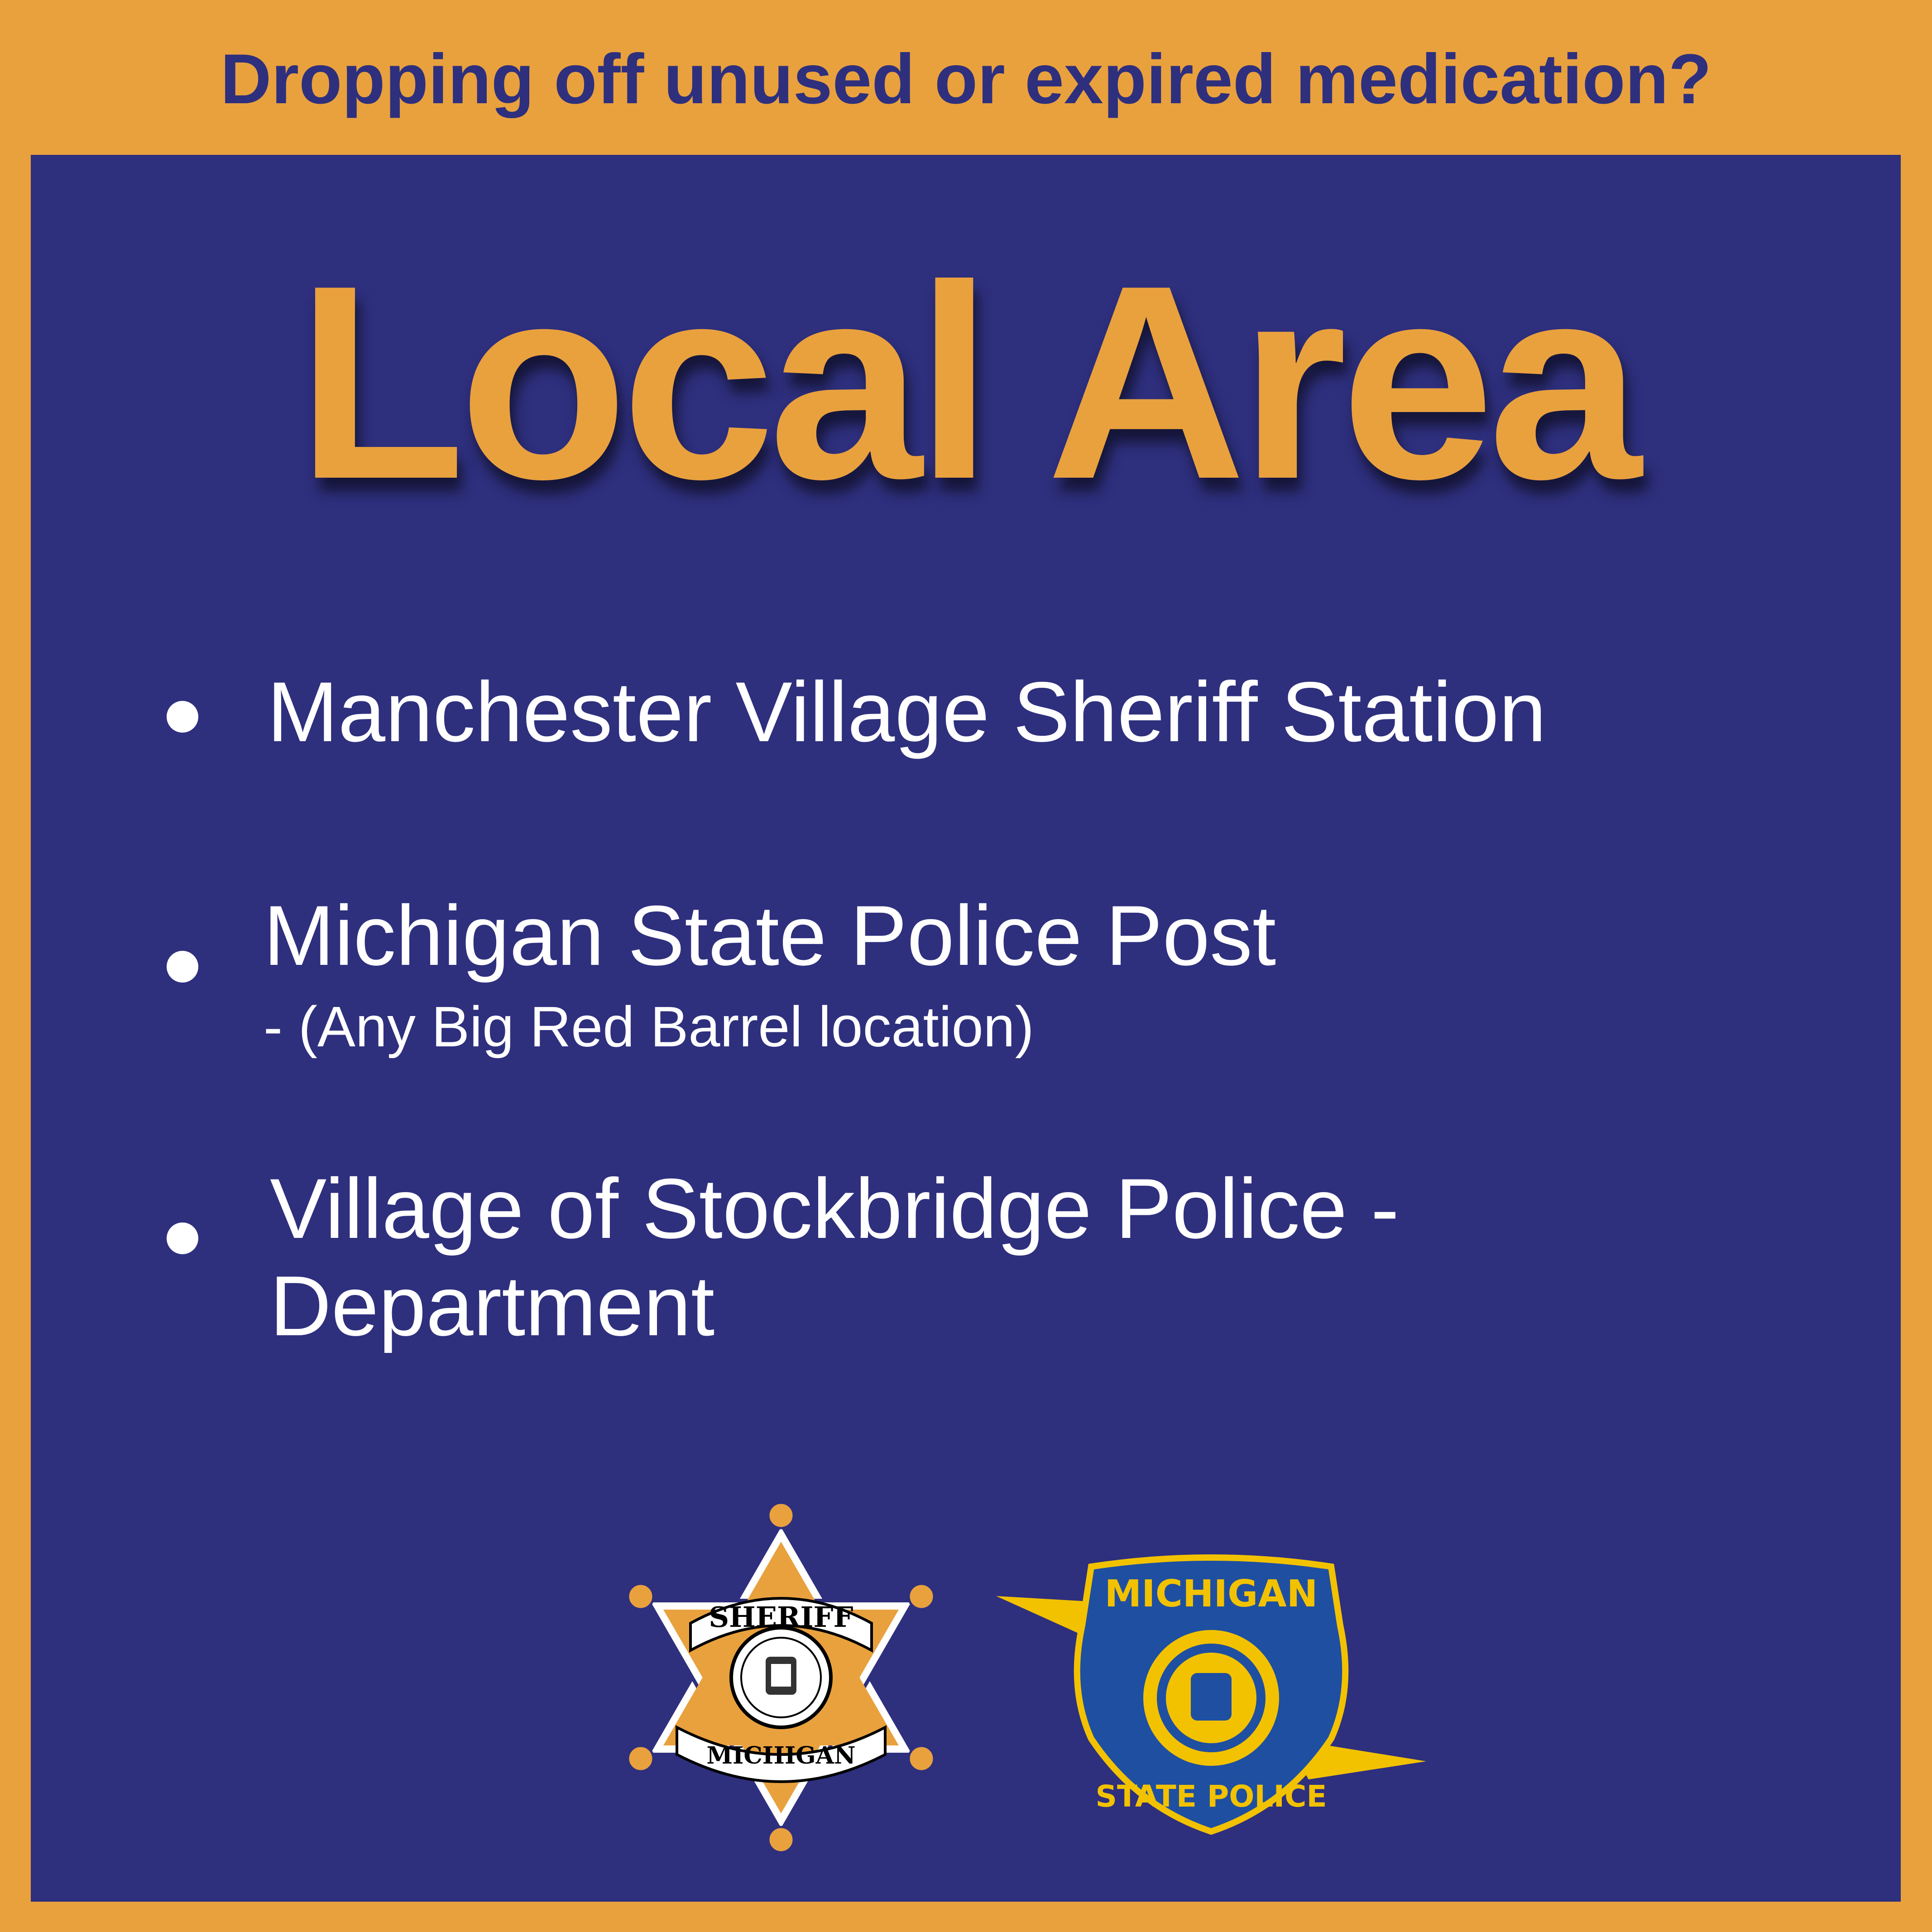 The width and height of the screenshot is (1932, 1932). I want to click on location-manchester: Manchester Village Sheriff Station, so click(907, 711).